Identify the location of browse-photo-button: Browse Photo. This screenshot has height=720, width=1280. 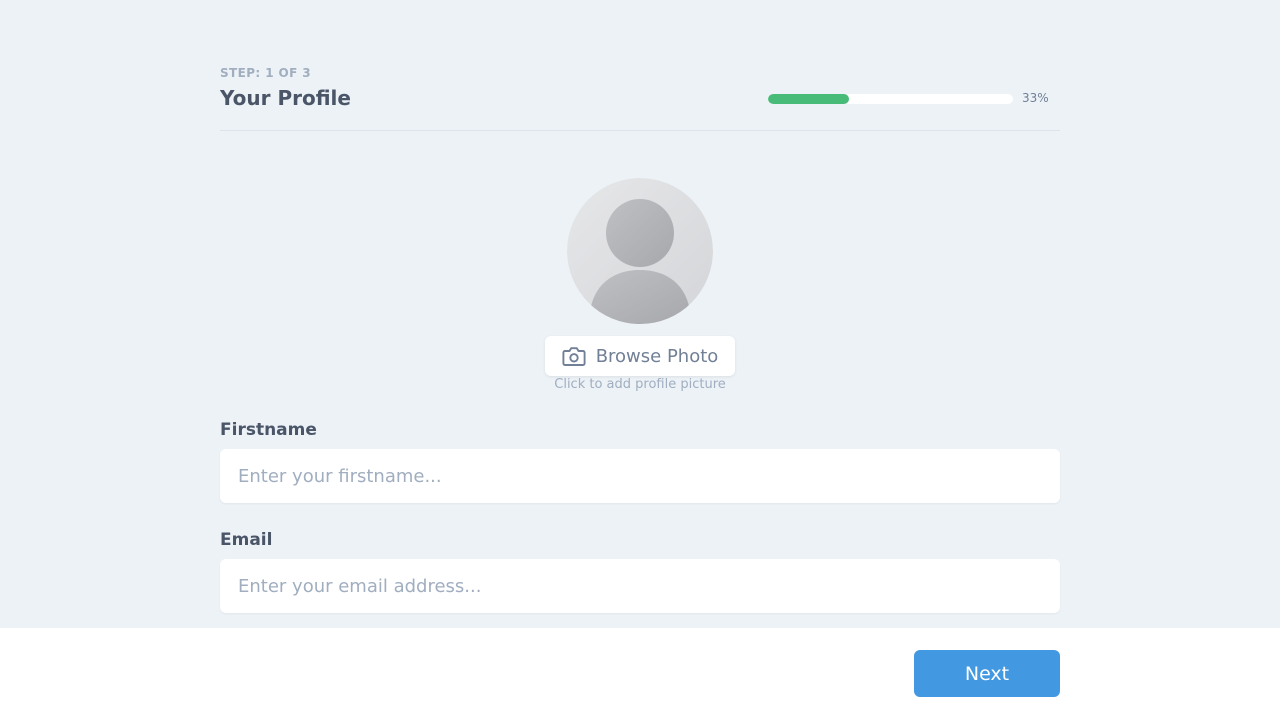
(640, 356).